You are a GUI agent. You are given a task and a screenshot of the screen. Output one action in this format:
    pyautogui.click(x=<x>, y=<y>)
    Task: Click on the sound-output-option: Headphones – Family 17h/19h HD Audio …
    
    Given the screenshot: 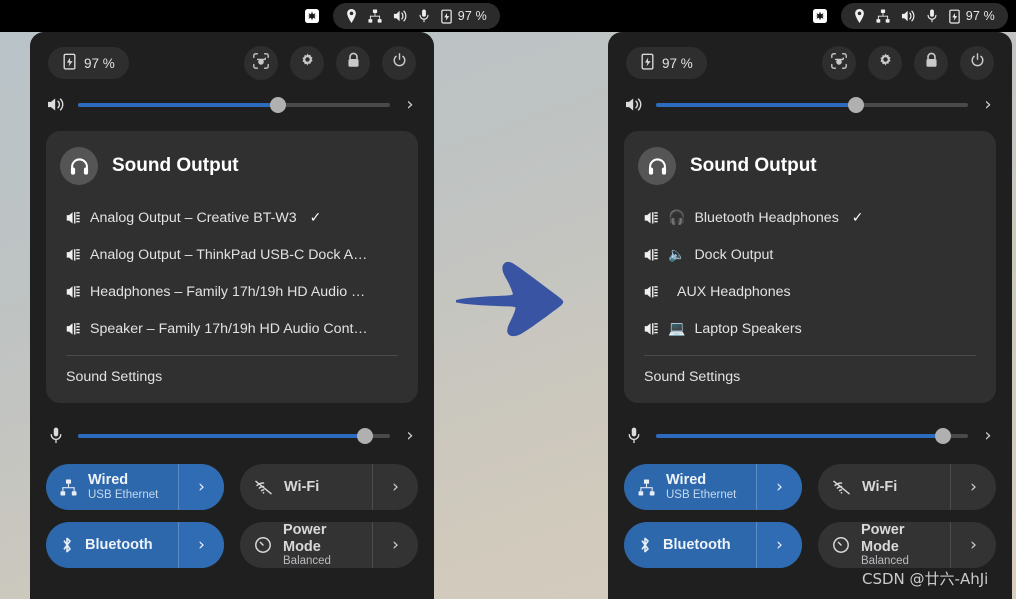 What is the action you would take?
    pyautogui.click(x=232, y=291)
    